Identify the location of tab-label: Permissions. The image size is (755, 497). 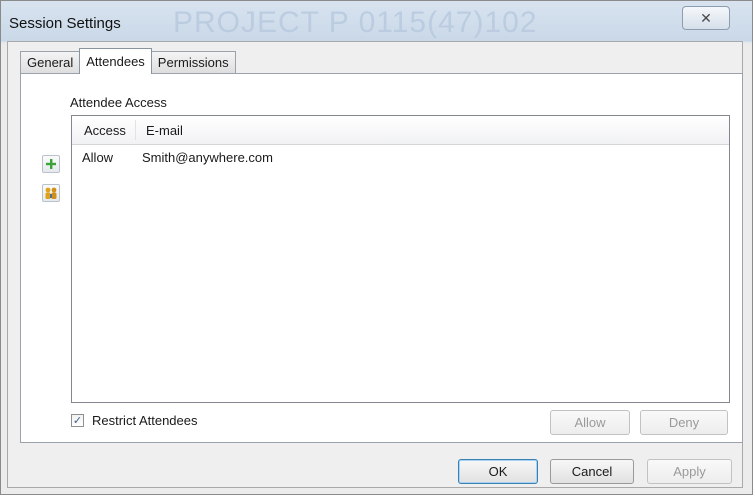
(193, 62).